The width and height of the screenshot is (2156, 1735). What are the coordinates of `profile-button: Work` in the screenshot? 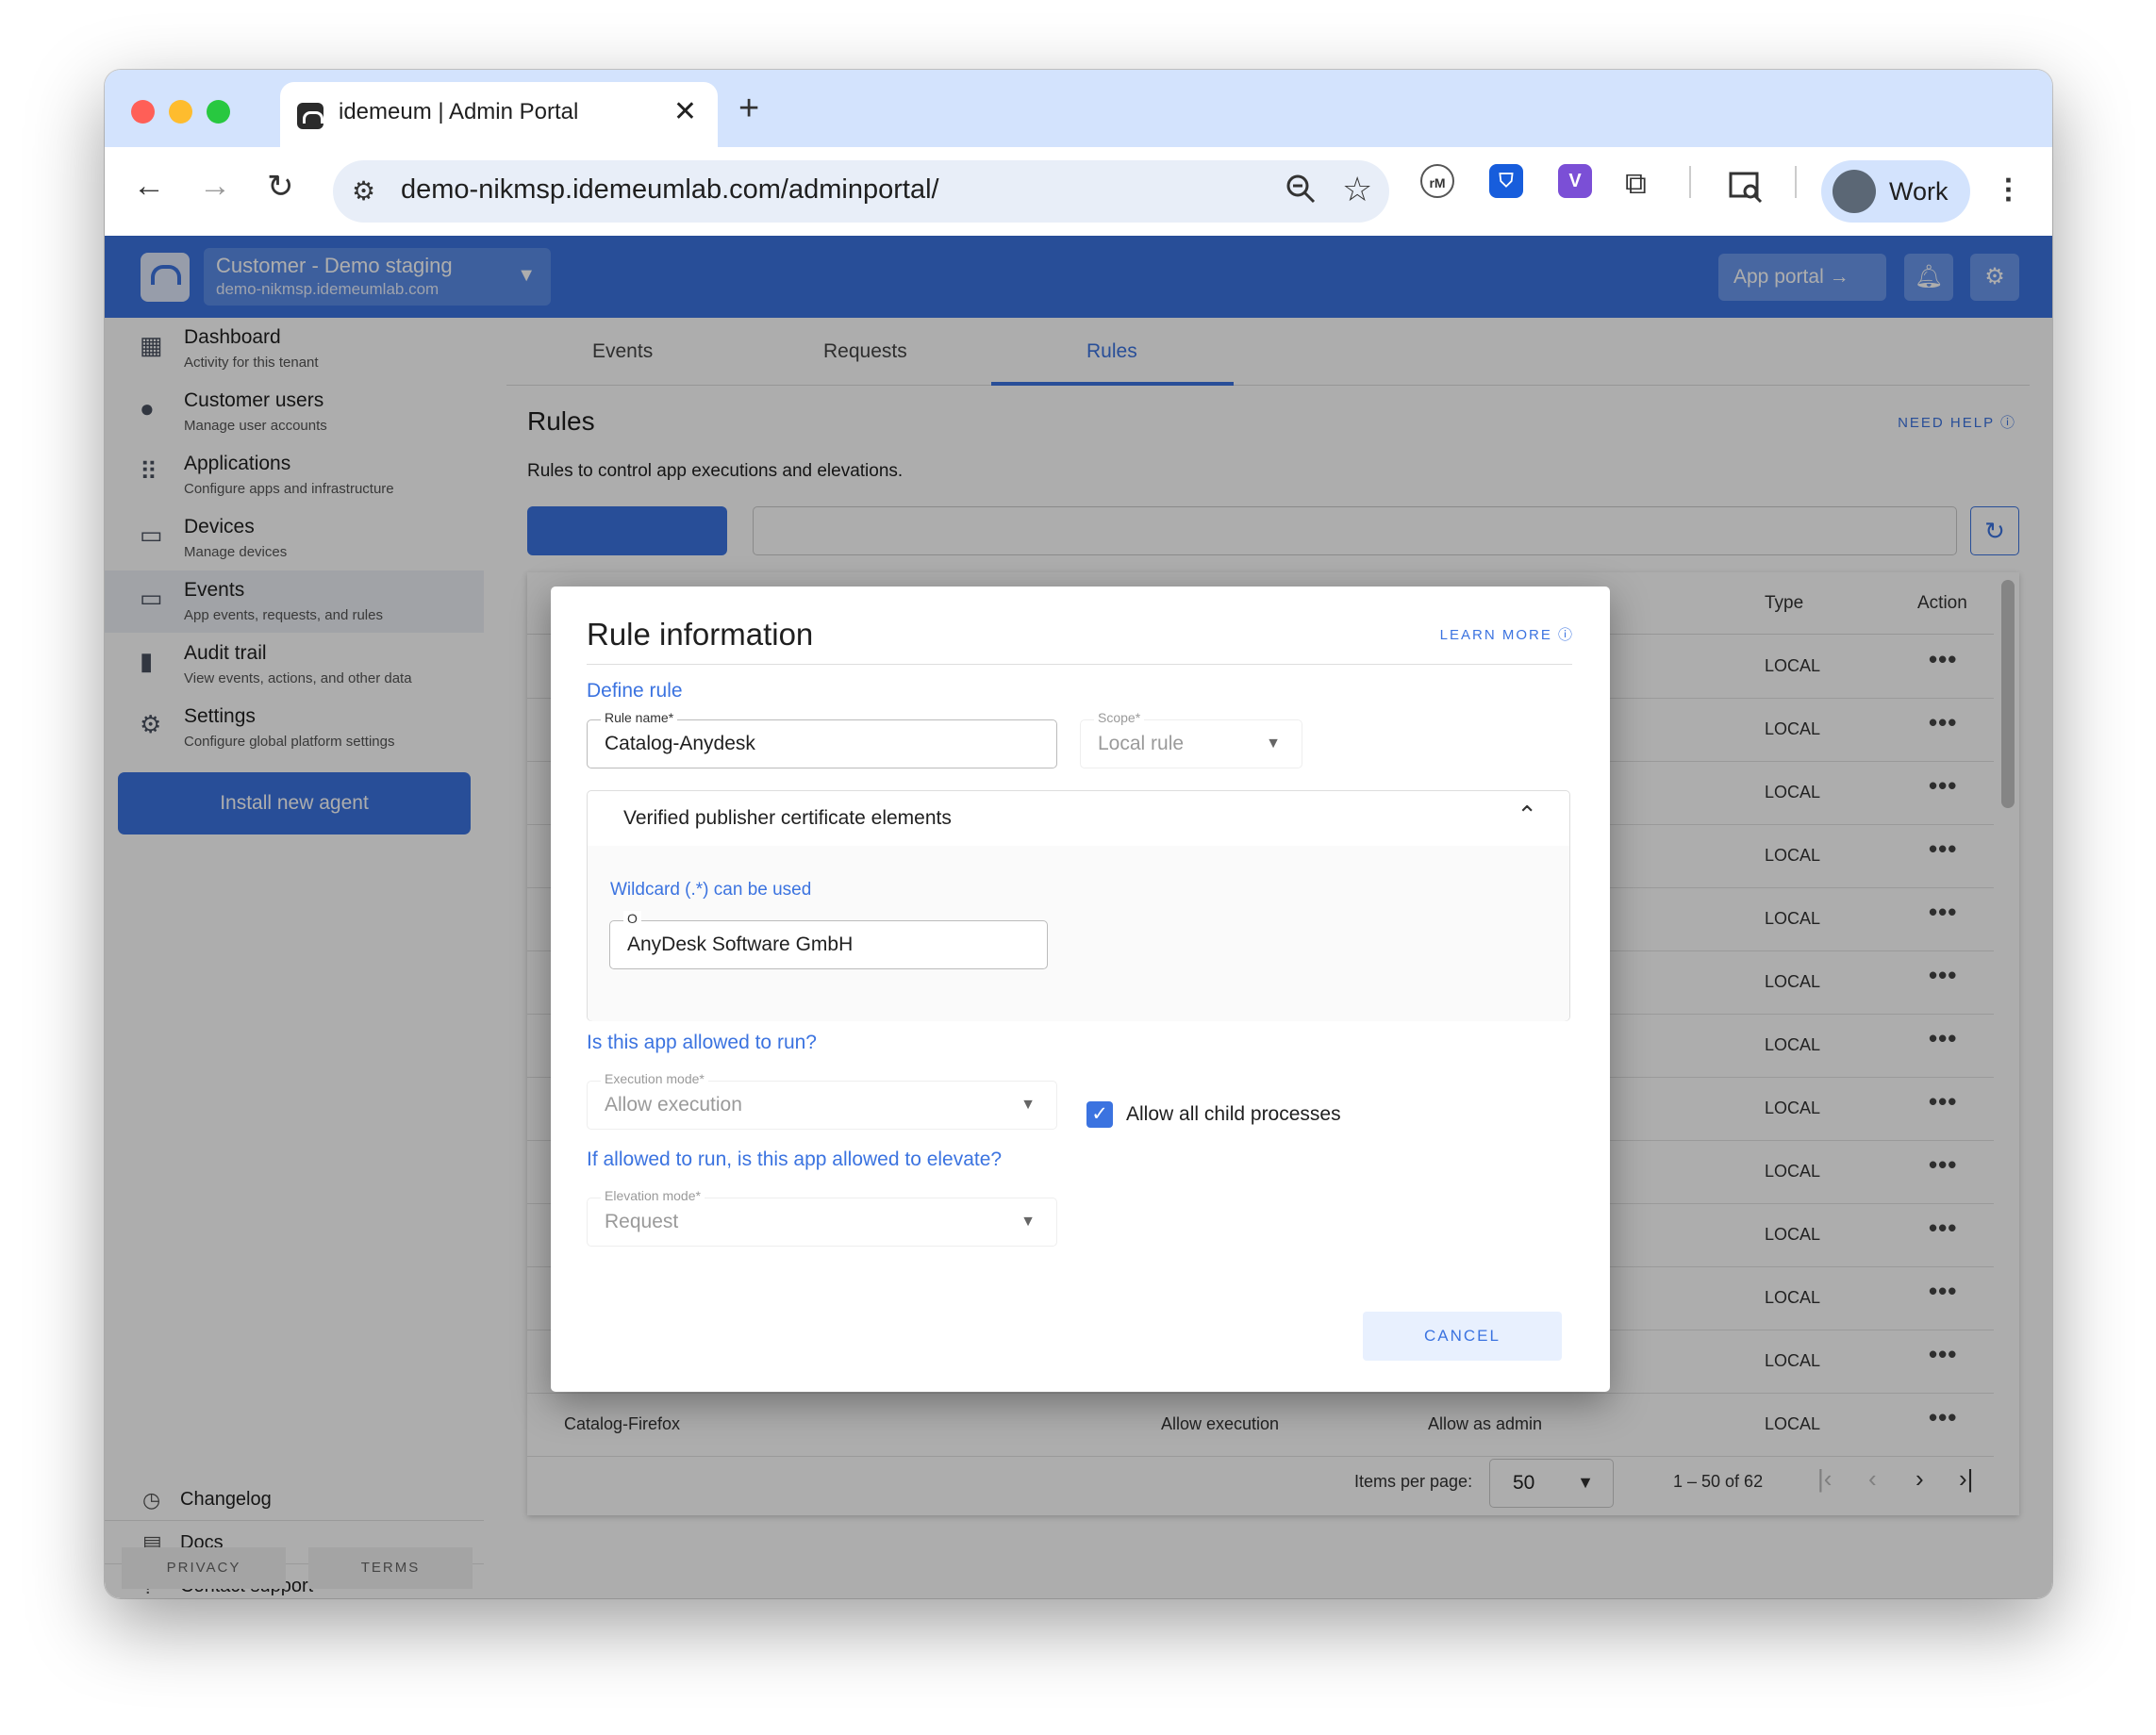 It's located at (1895, 191).